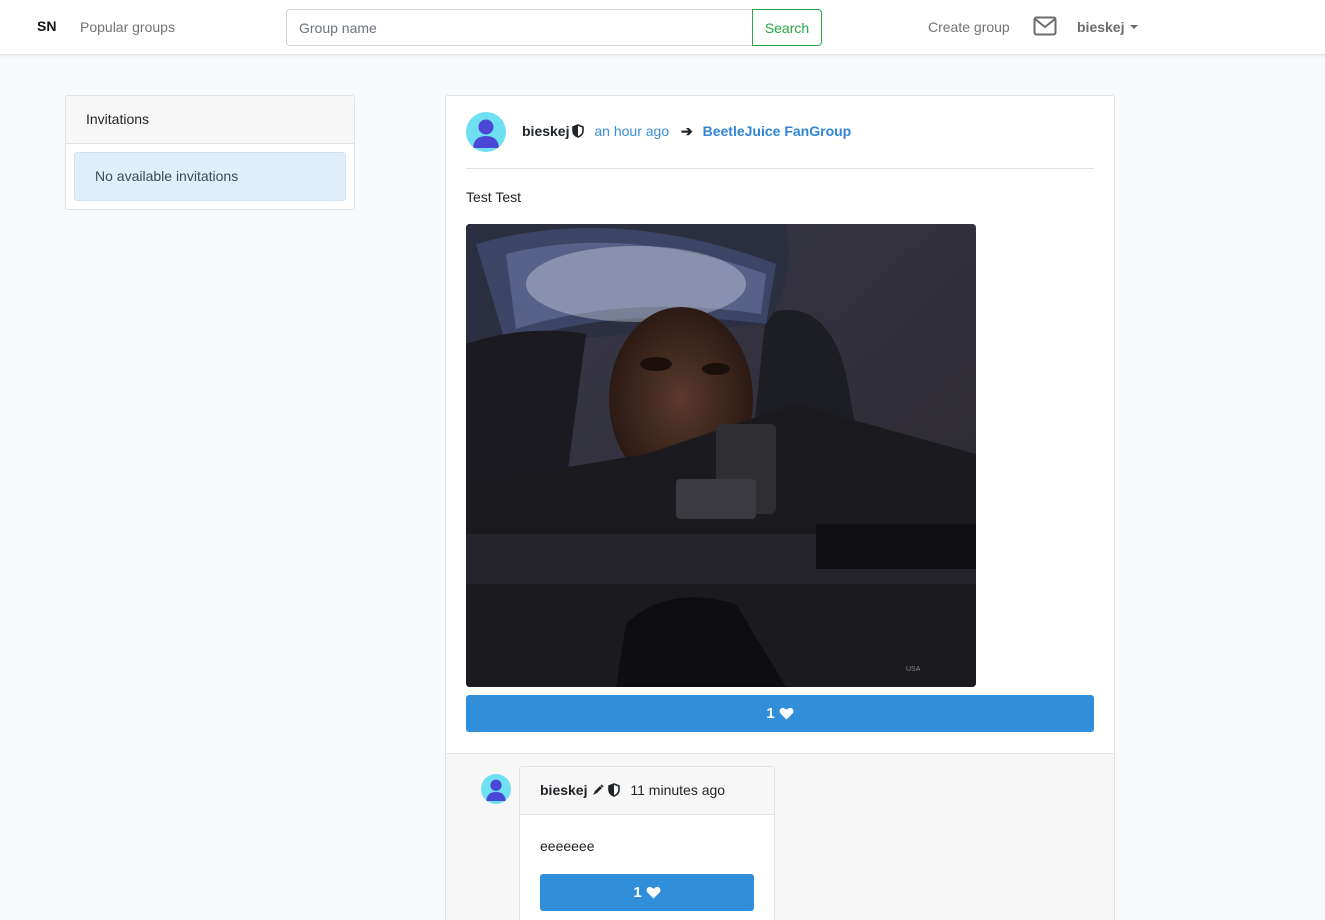 This screenshot has height=920, width=1325. Describe the element at coordinates (1045, 26) in the screenshot. I see `envelope-icon` at that location.